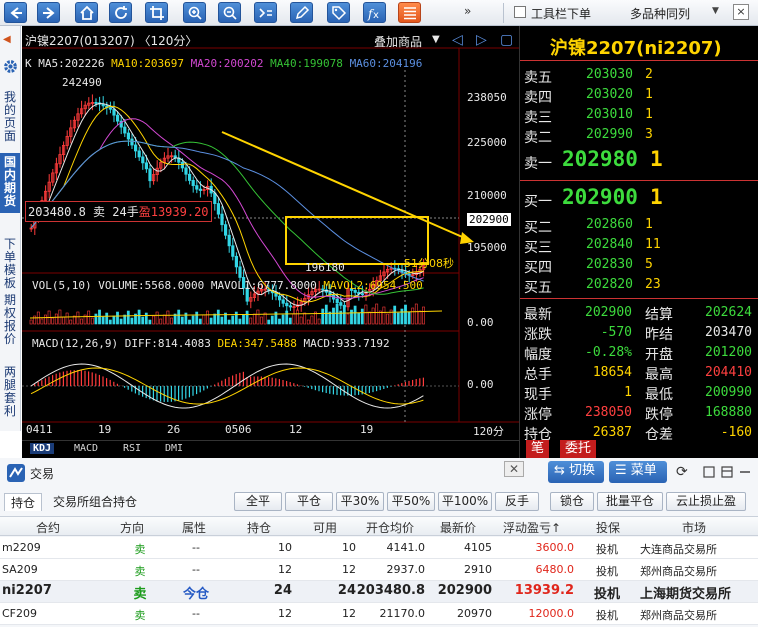  I want to click on sidebar-item-spread-arbitrage: 两腿套利, so click(10, 392).